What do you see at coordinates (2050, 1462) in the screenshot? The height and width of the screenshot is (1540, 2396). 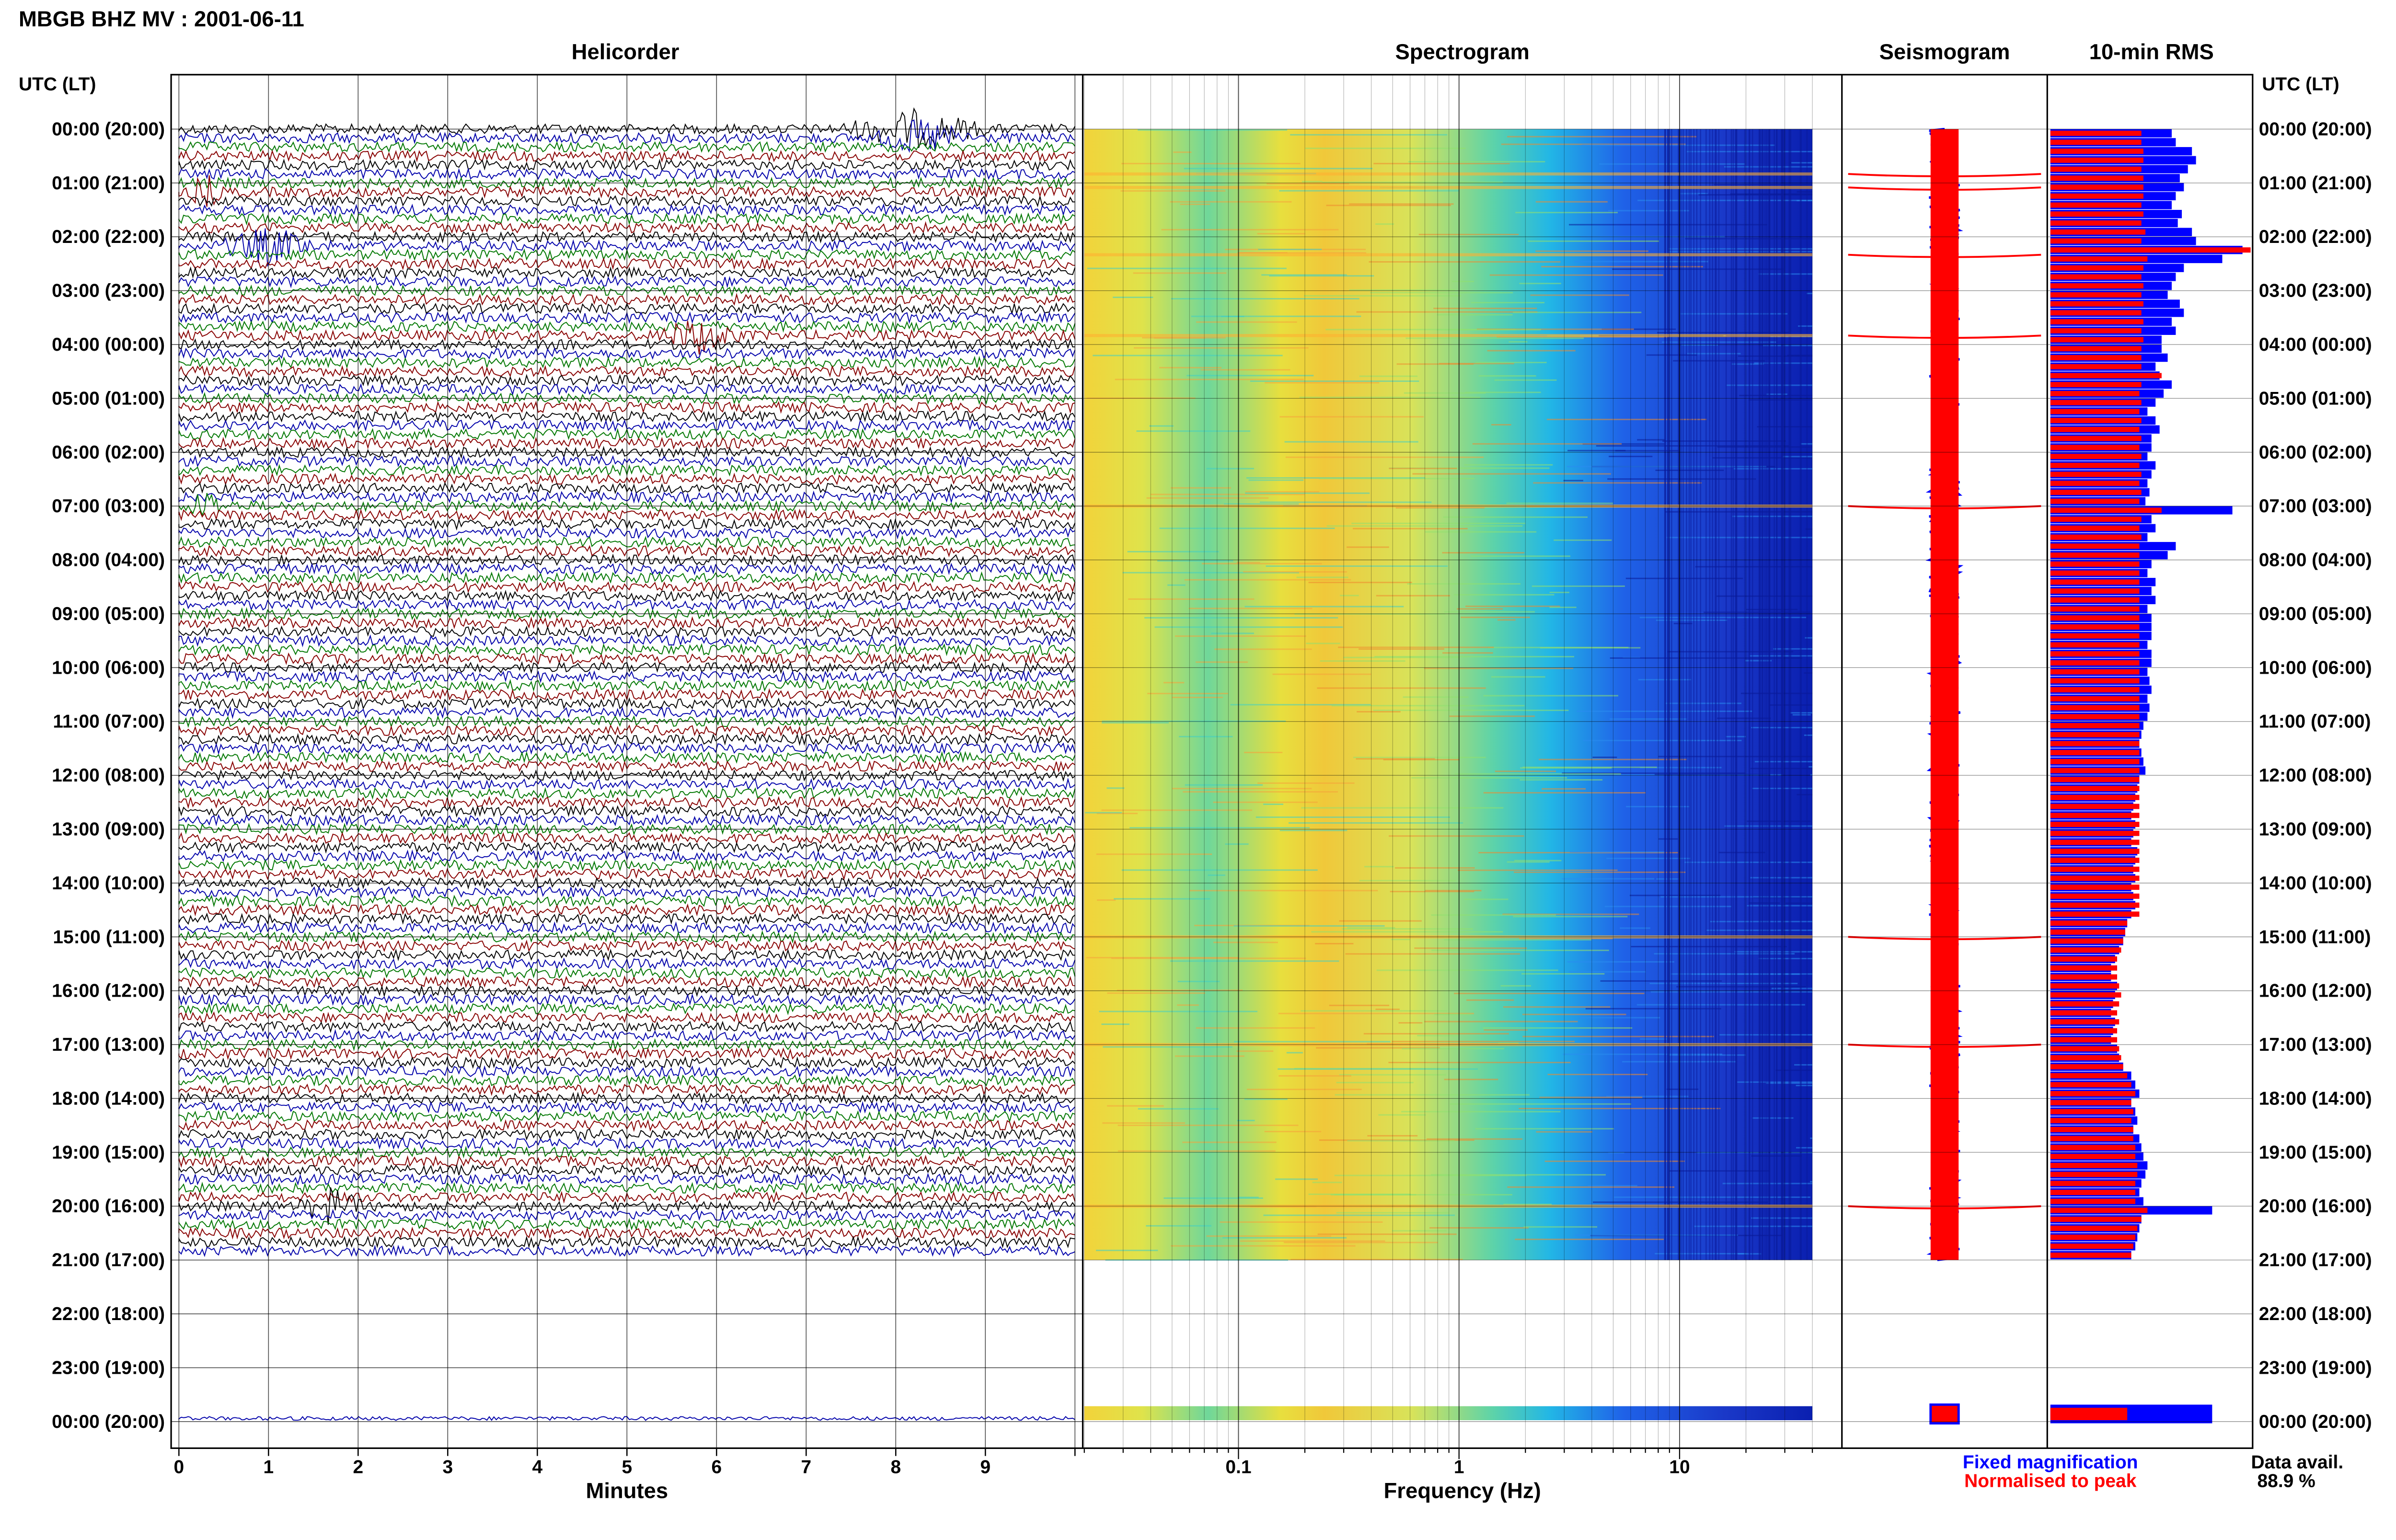 I see `legend-fixed-magnification: Fixed magnification` at bounding box center [2050, 1462].